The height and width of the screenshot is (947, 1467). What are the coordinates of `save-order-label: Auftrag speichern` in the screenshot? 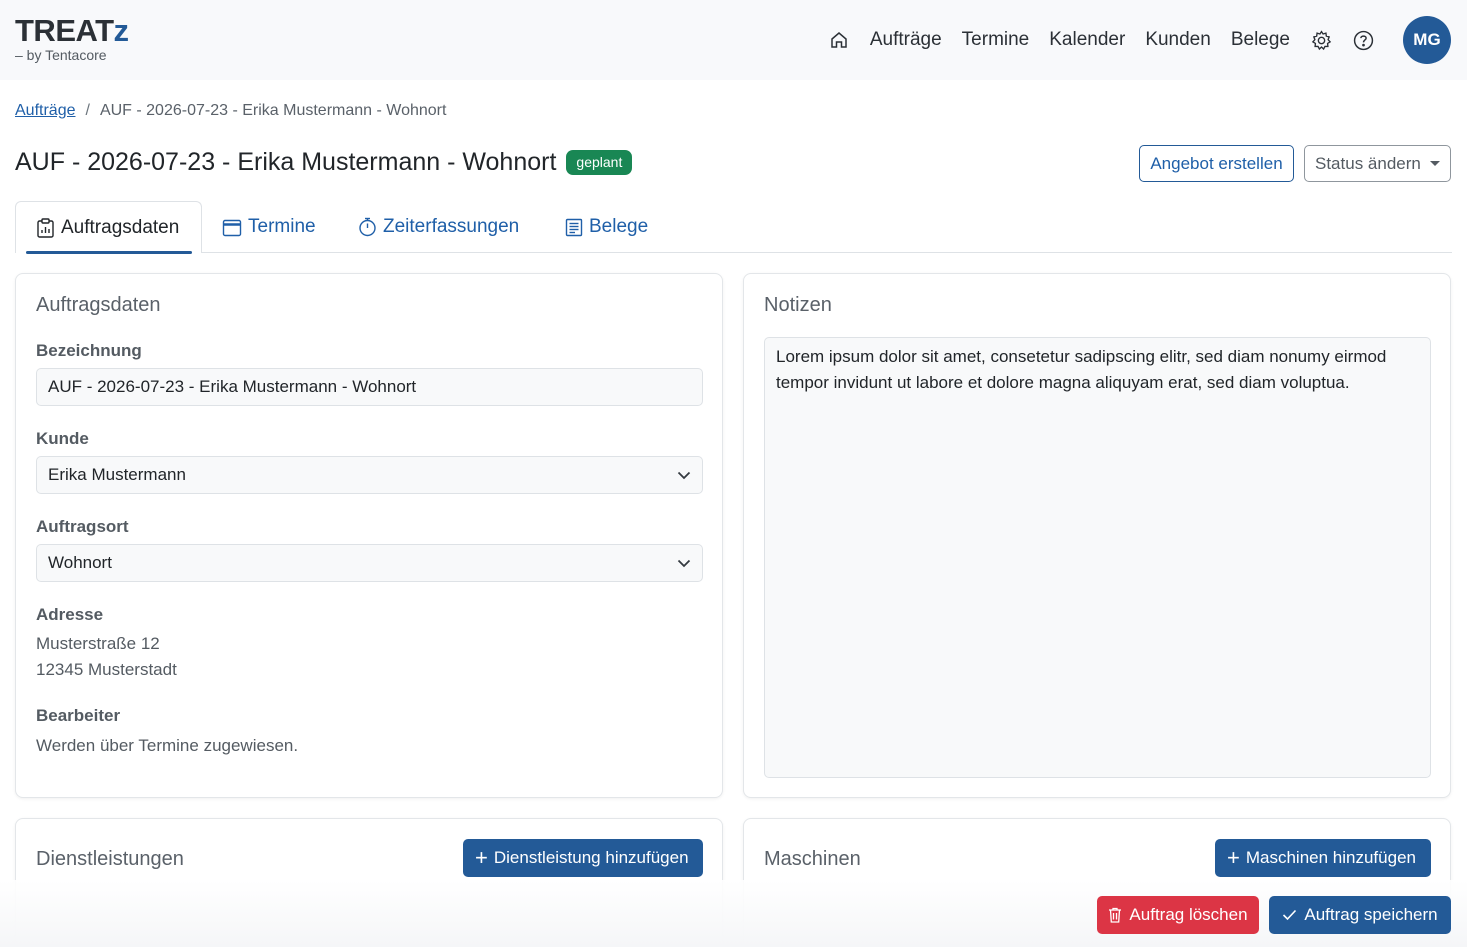 It's located at (1371, 914).